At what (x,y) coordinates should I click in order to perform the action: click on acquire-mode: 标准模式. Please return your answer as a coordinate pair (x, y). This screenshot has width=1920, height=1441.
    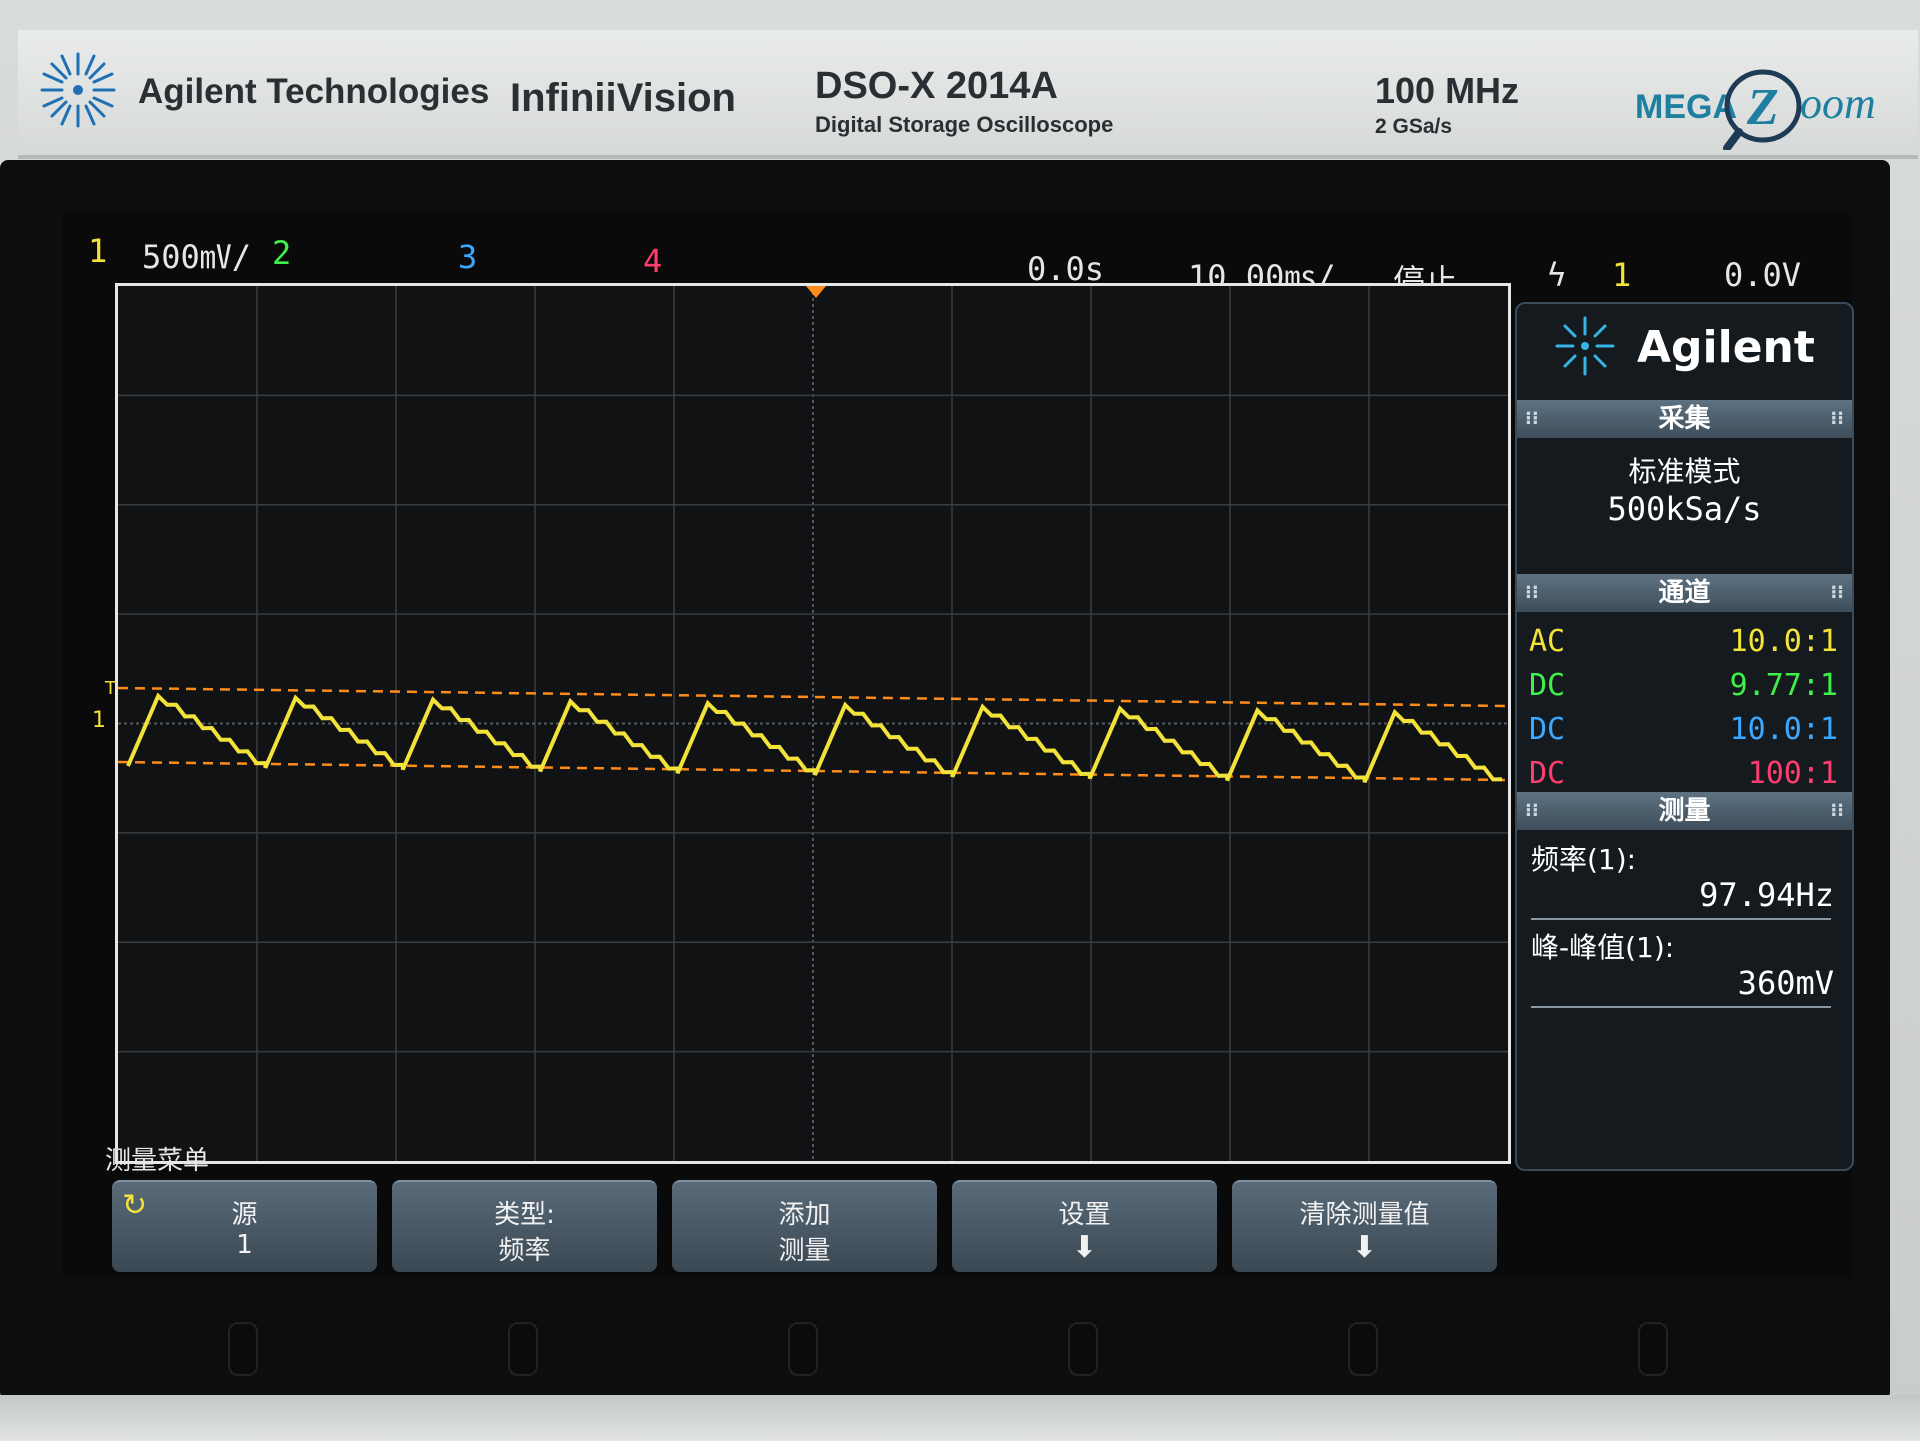
    Looking at the image, I should click on (1684, 471).